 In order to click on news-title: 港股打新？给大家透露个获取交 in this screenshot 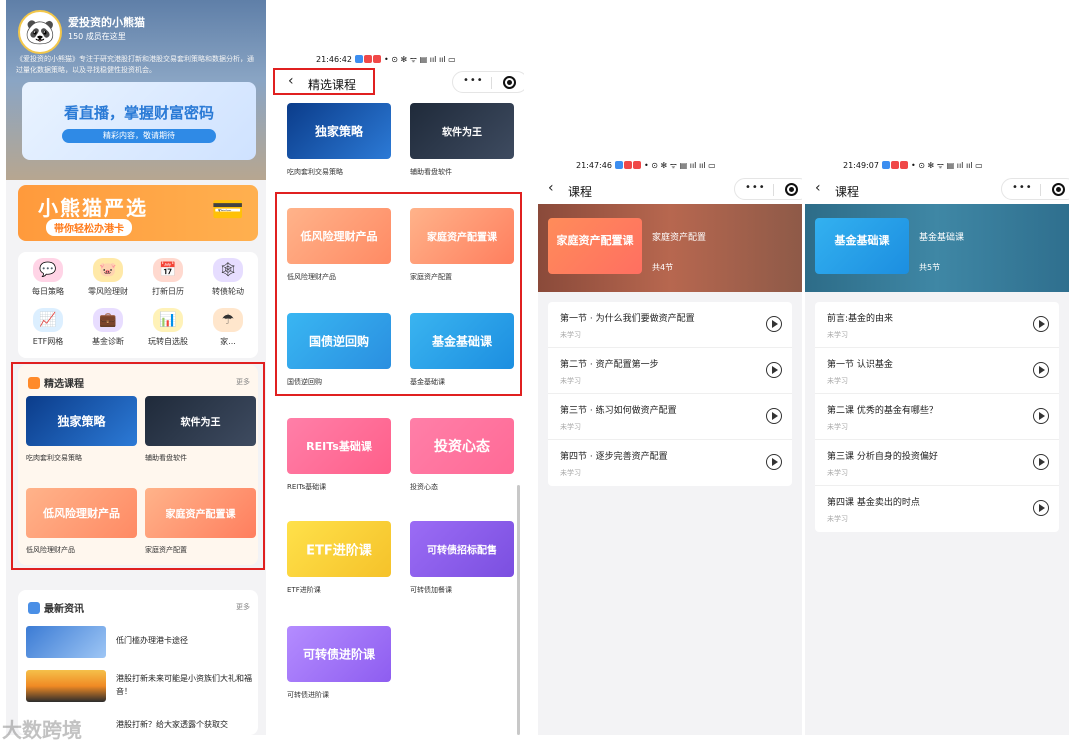, I will do `click(172, 724)`.